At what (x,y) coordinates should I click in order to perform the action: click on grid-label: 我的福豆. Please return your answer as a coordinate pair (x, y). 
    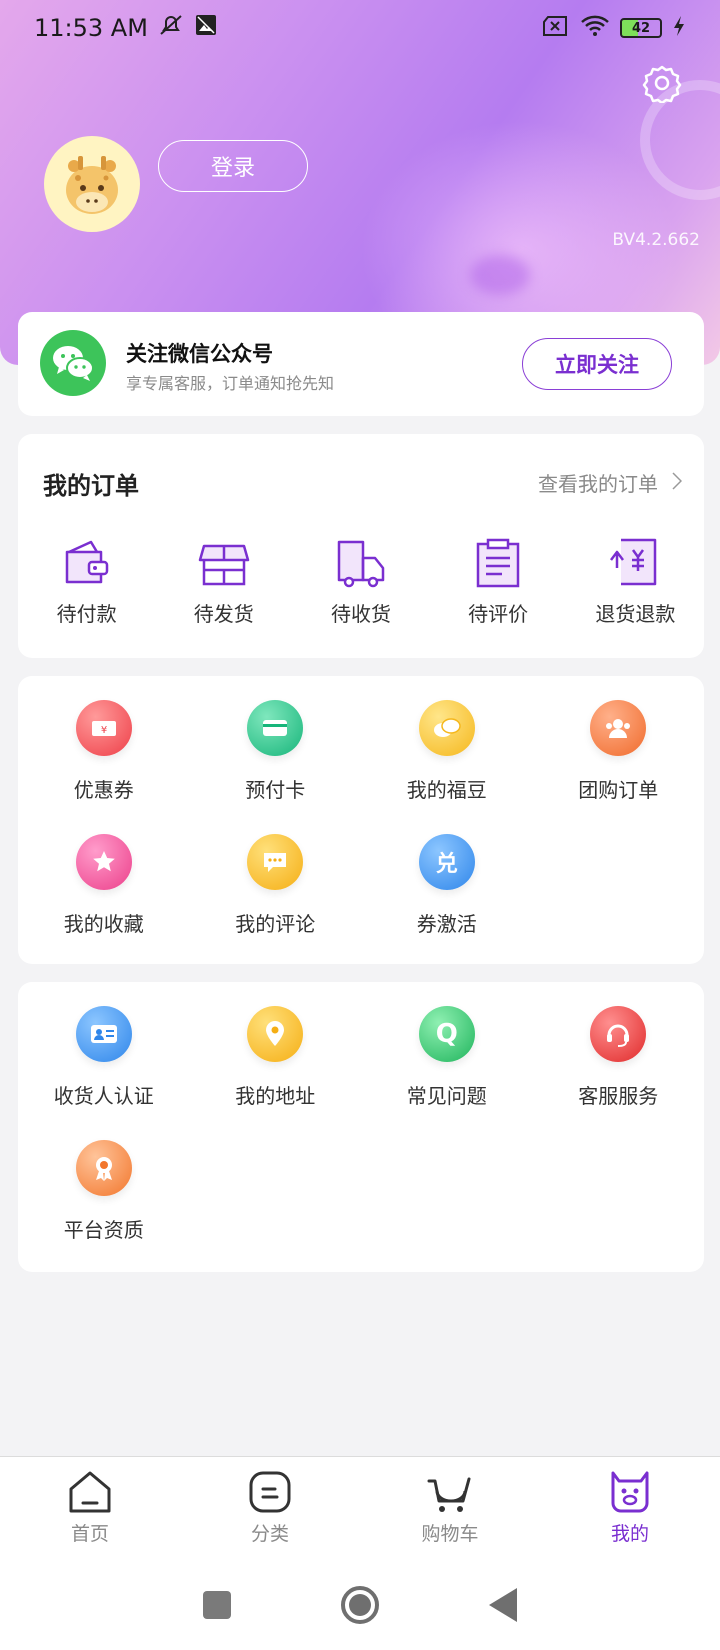
    Looking at the image, I should click on (446, 790).